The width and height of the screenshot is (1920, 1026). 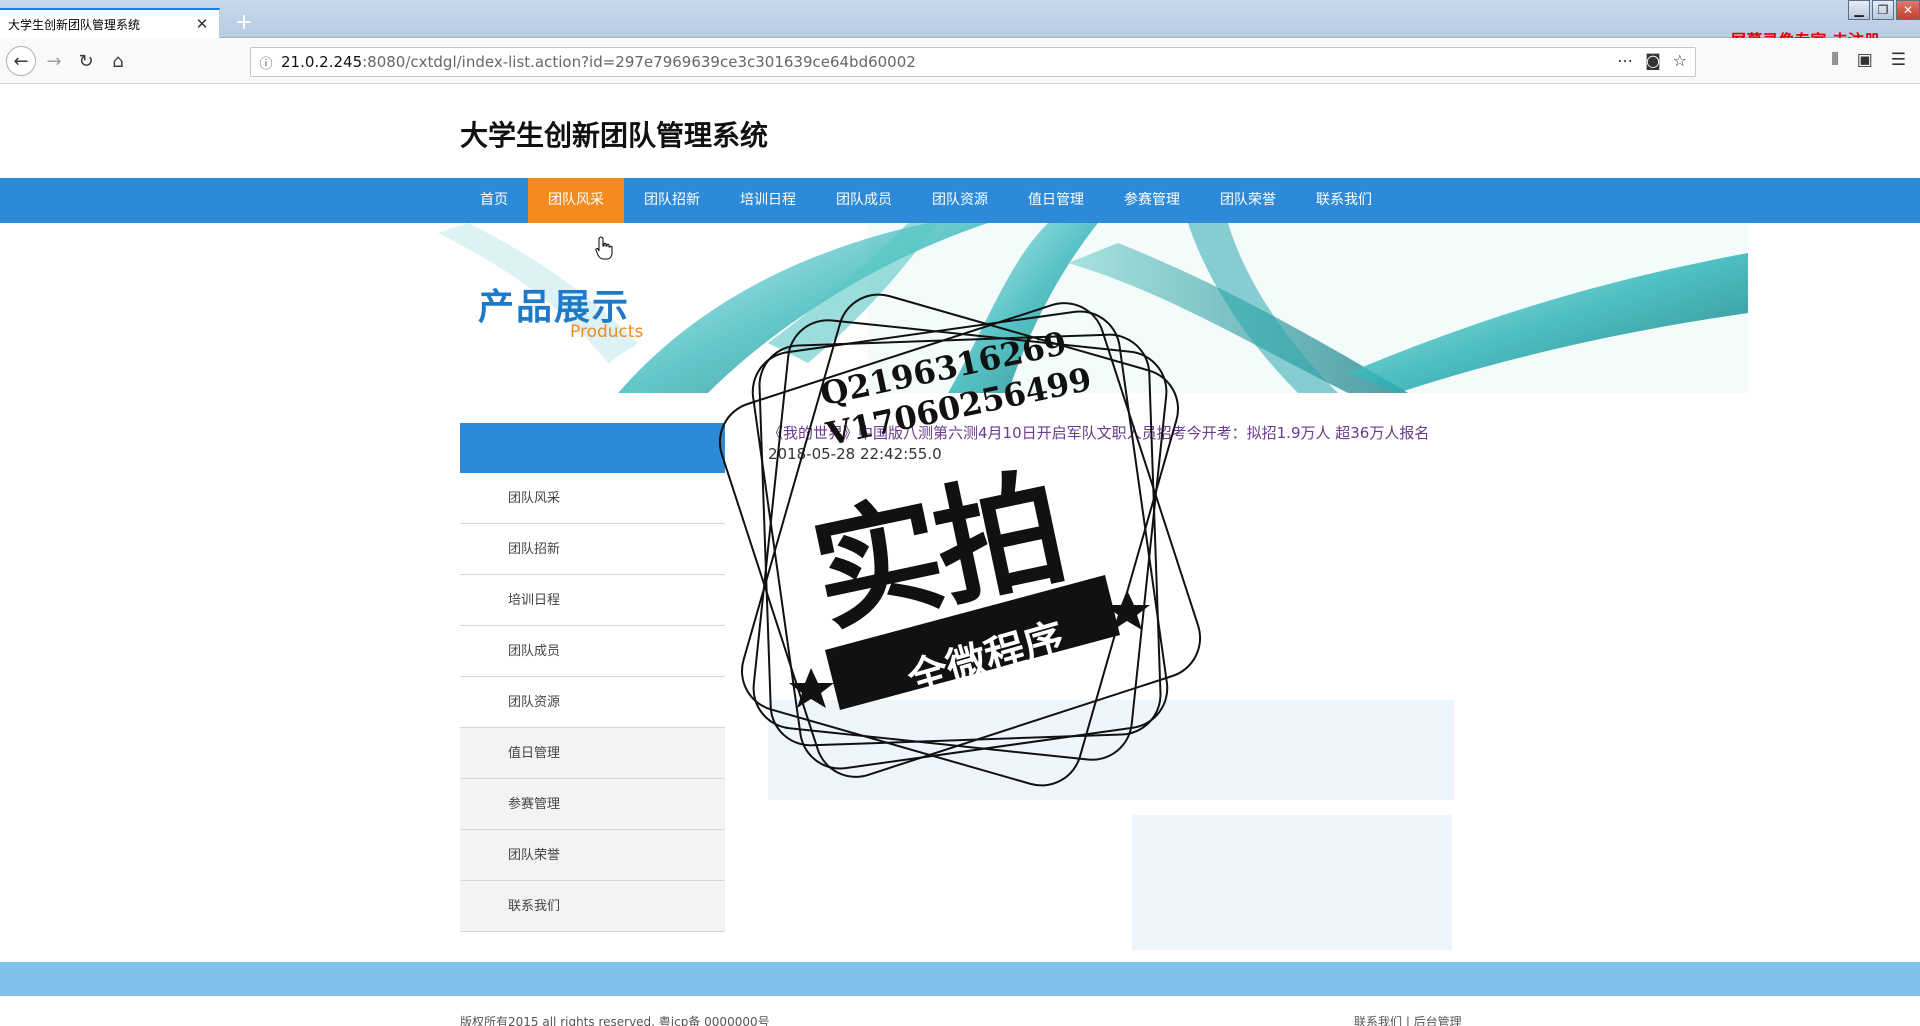 I want to click on sidebar-item-8: 联系我们, so click(x=592, y=906).